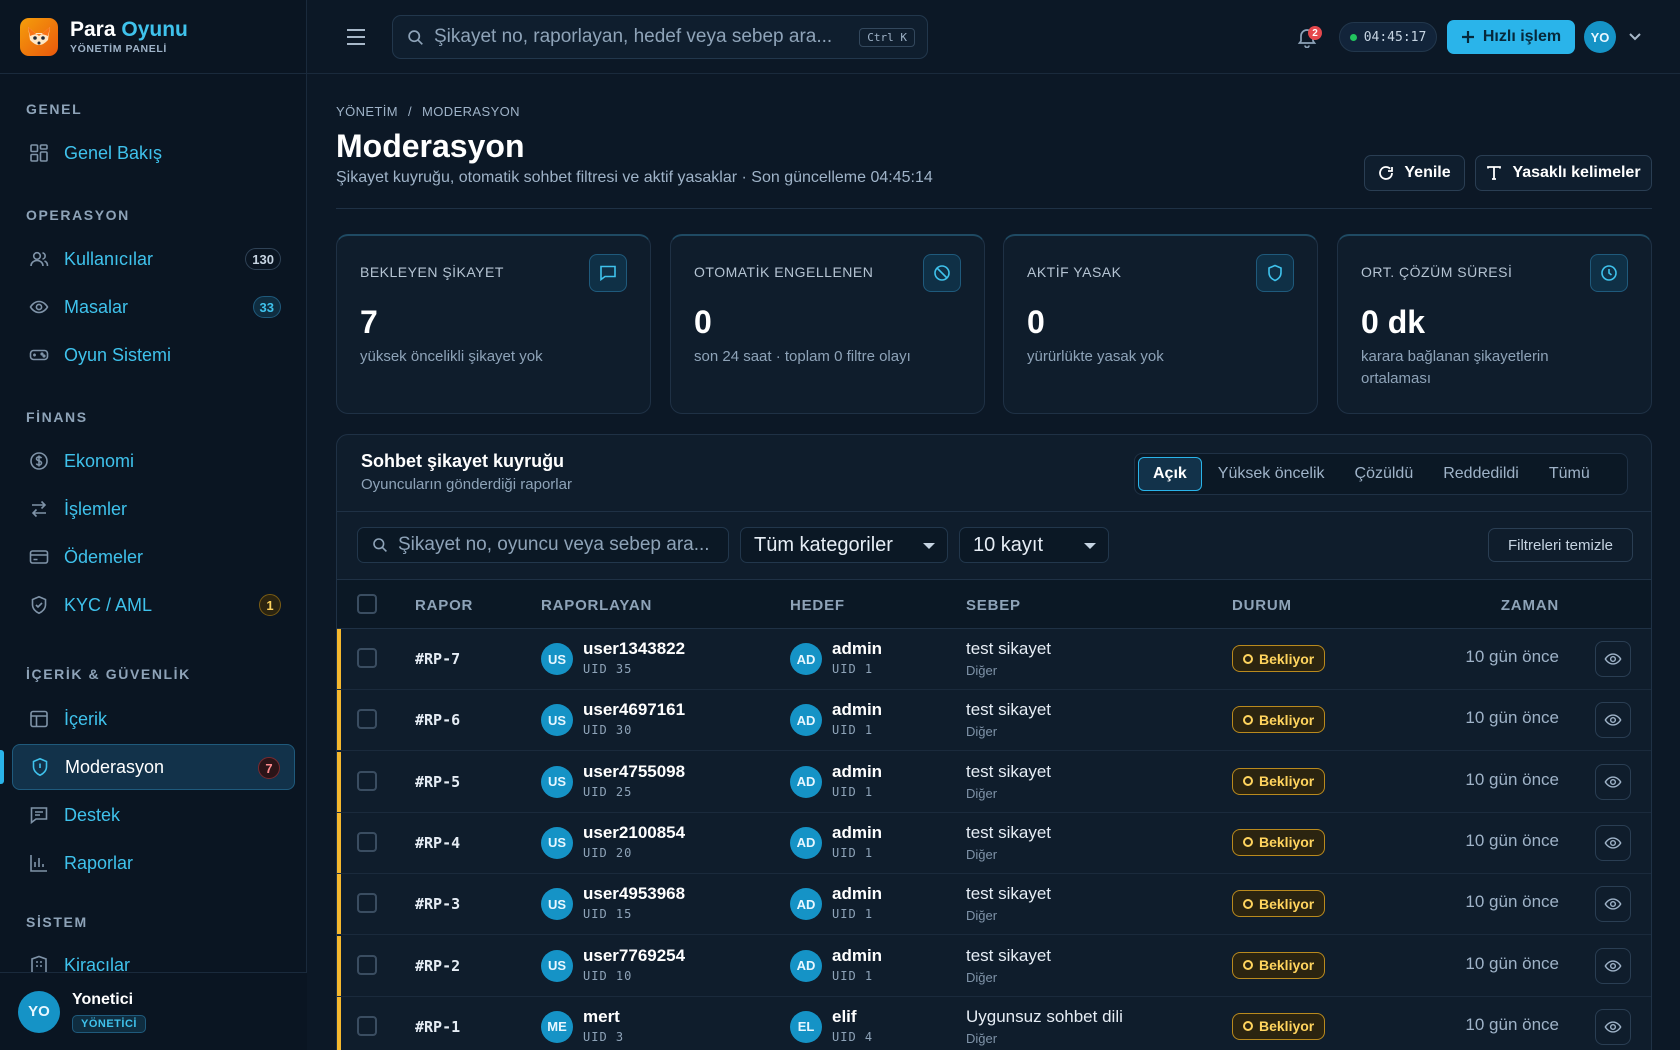 The height and width of the screenshot is (1050, 1680). What do you see at coordinates (1414, 173) in the screenshot?
I see `refresh-button: Yenile` at bounding box center [1414, 173].